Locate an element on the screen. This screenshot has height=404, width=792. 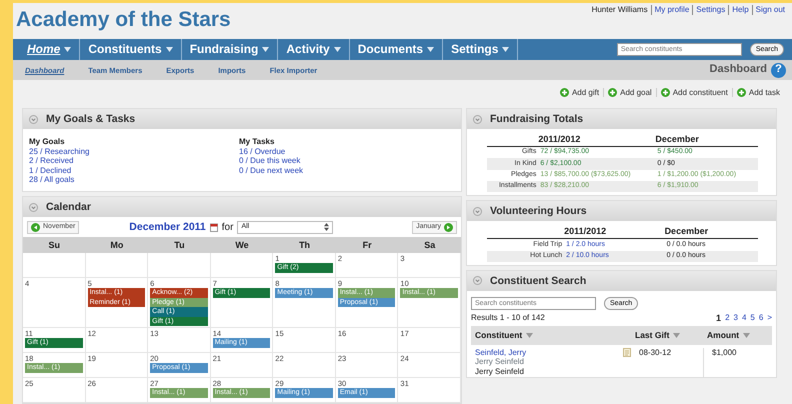
help-icon: ? is located at coordinates (778, 70).